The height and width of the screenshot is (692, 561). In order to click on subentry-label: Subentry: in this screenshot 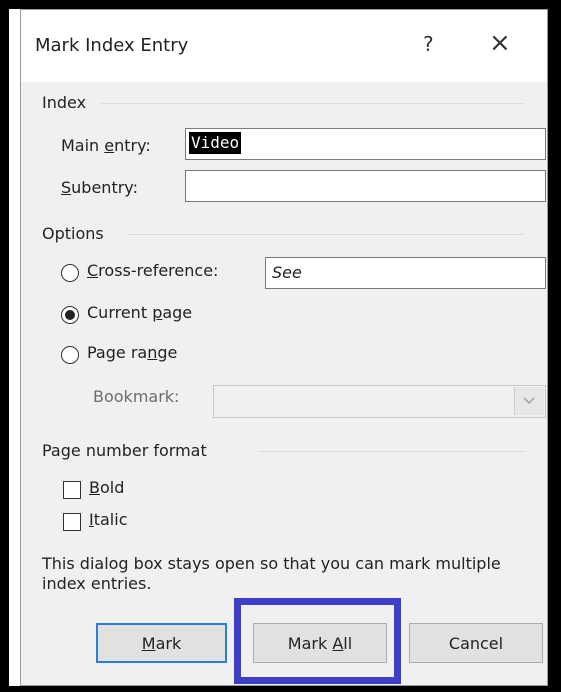, I will do `click(99, 187)`.